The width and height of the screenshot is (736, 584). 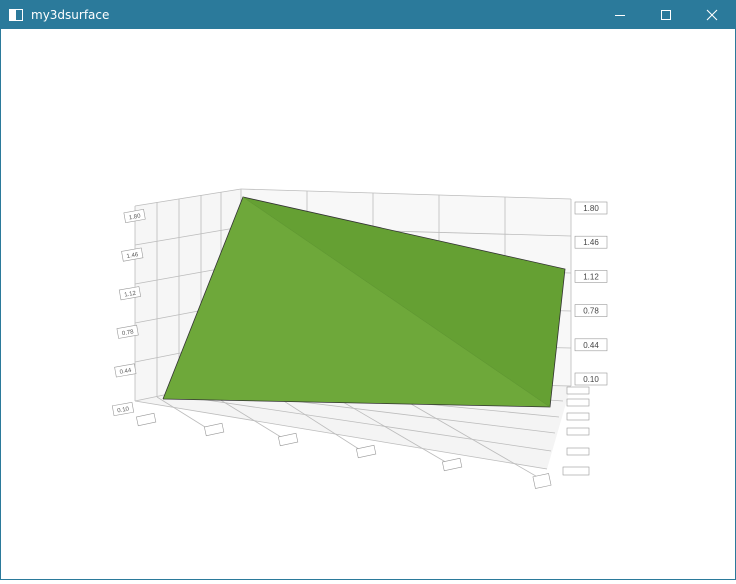 I want to click on z-tick-label-right: 0.78, so click(x=591, y=310).